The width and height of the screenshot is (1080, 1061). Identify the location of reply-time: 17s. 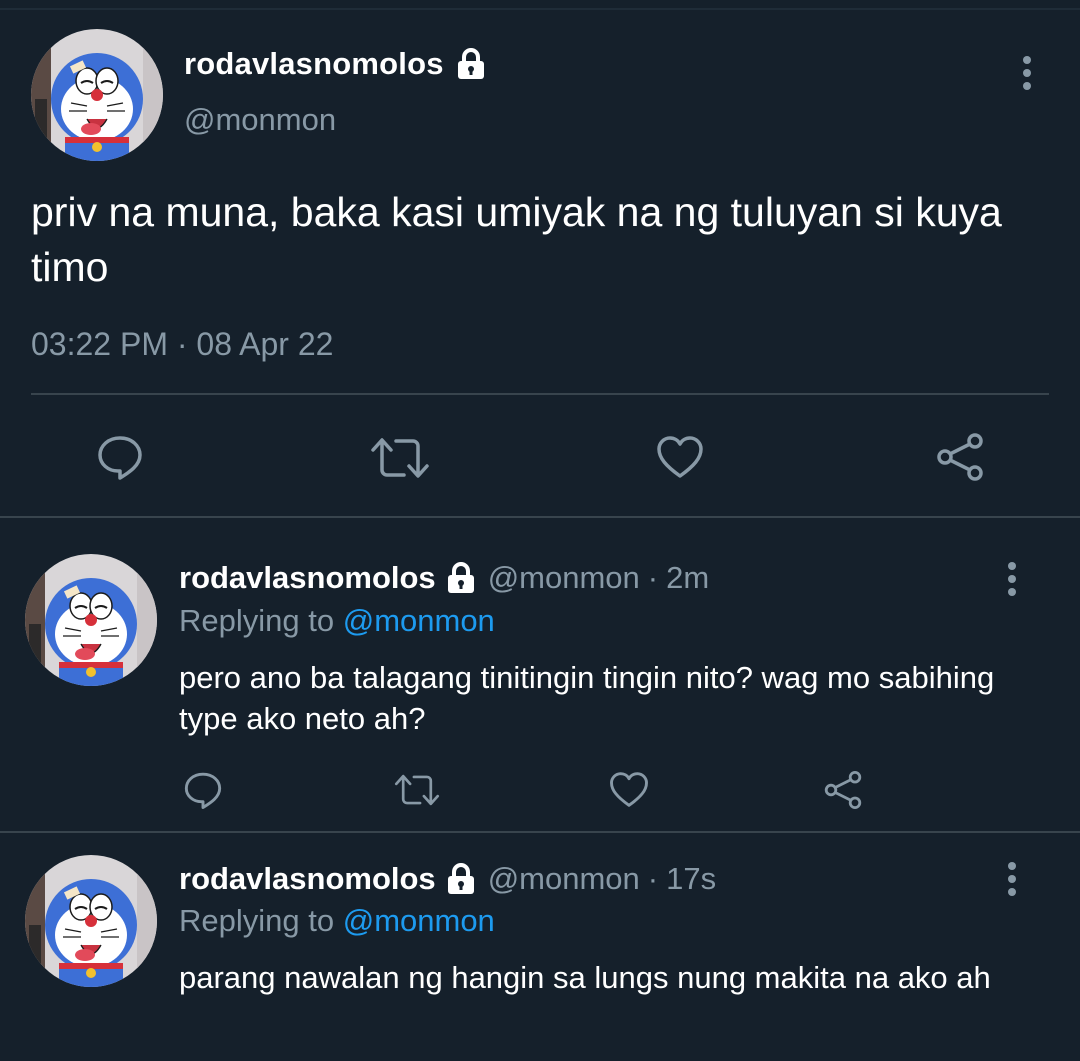
(691, 879).